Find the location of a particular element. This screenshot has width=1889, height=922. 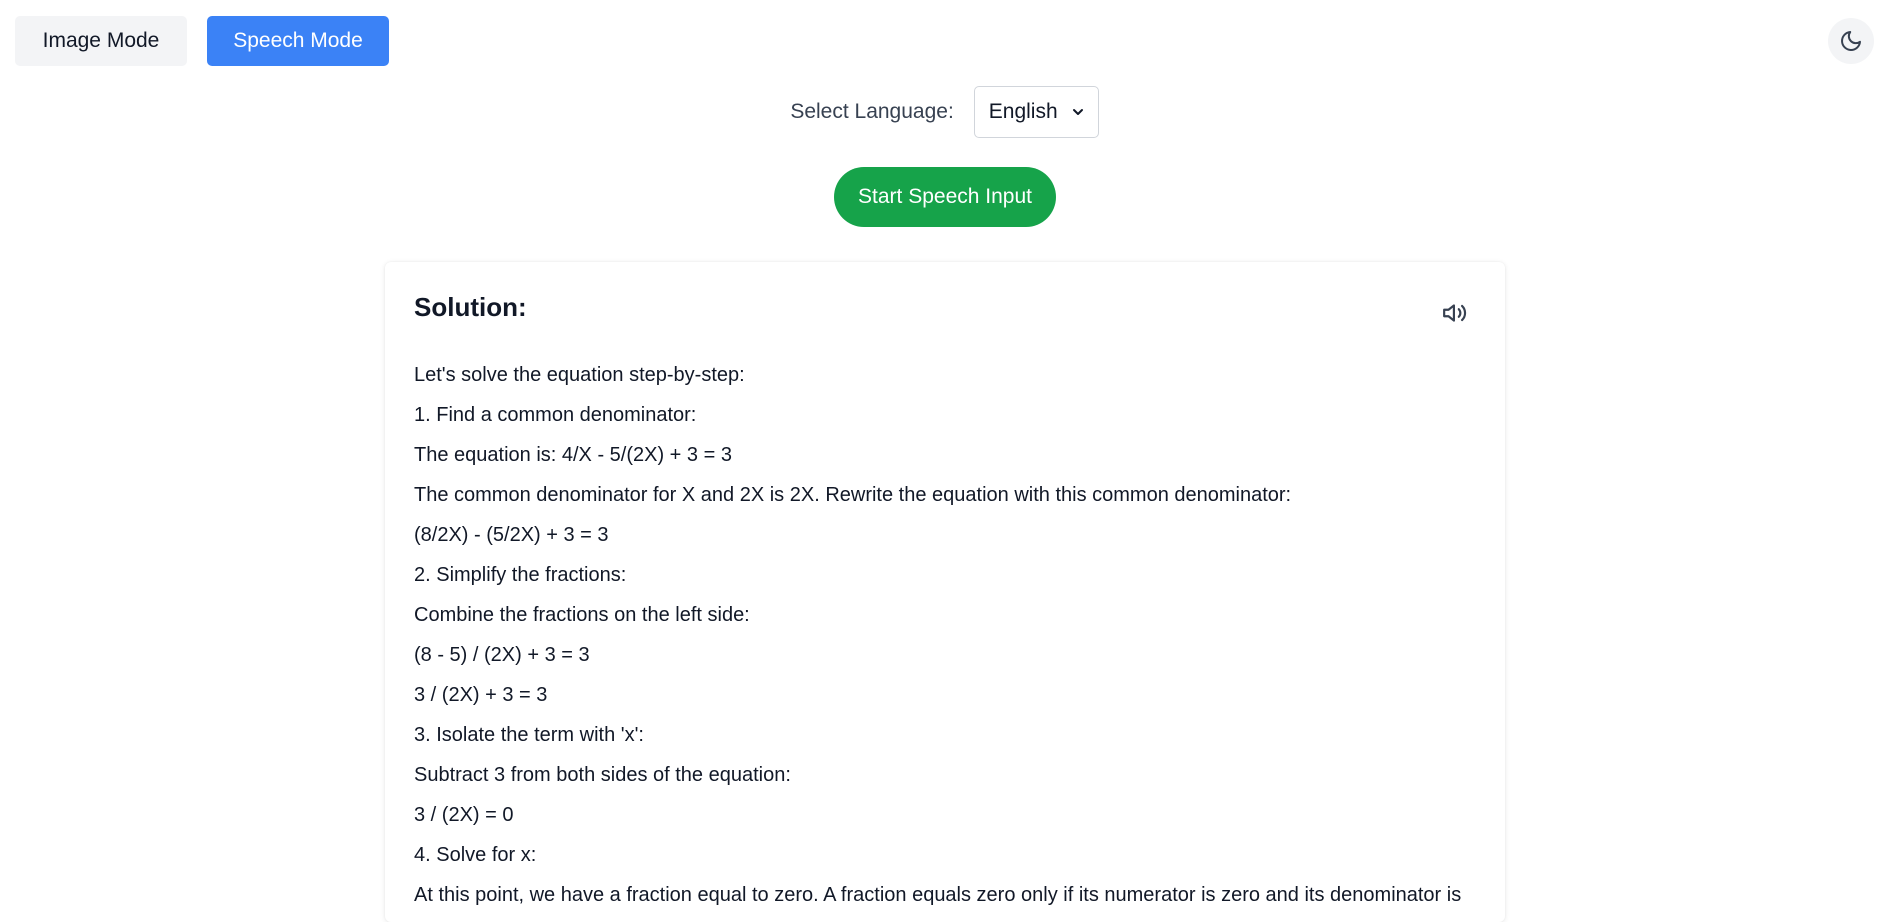

image-mode-button: Image Mode is located at coordinates (101, 41).